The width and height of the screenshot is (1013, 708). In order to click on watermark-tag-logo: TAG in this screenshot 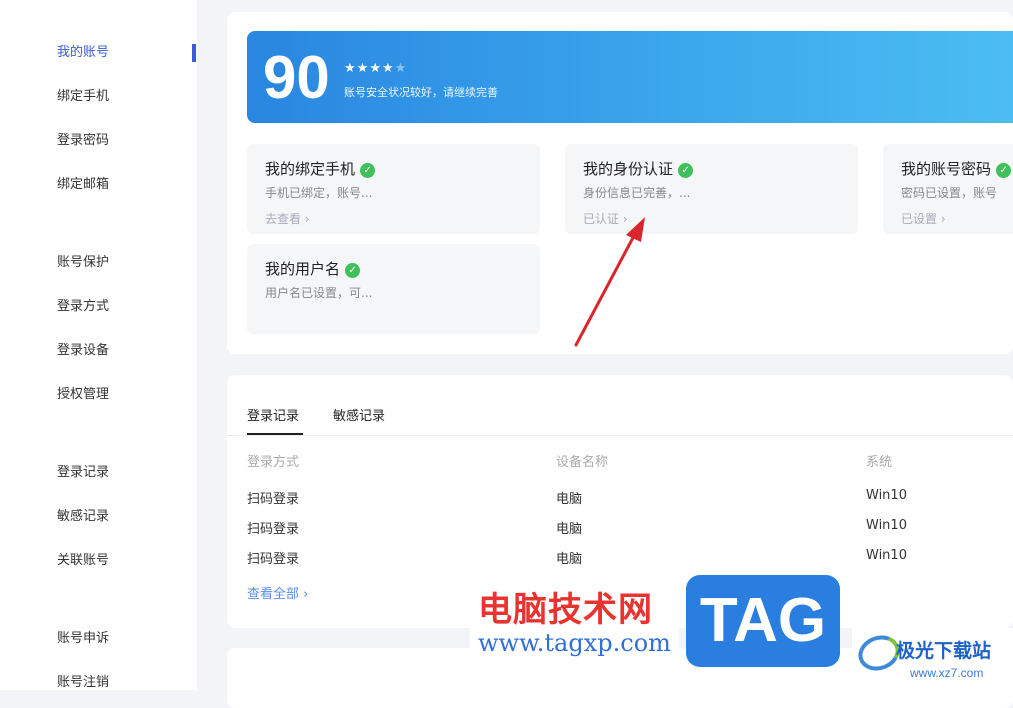, I will do `click(763, 621)`.